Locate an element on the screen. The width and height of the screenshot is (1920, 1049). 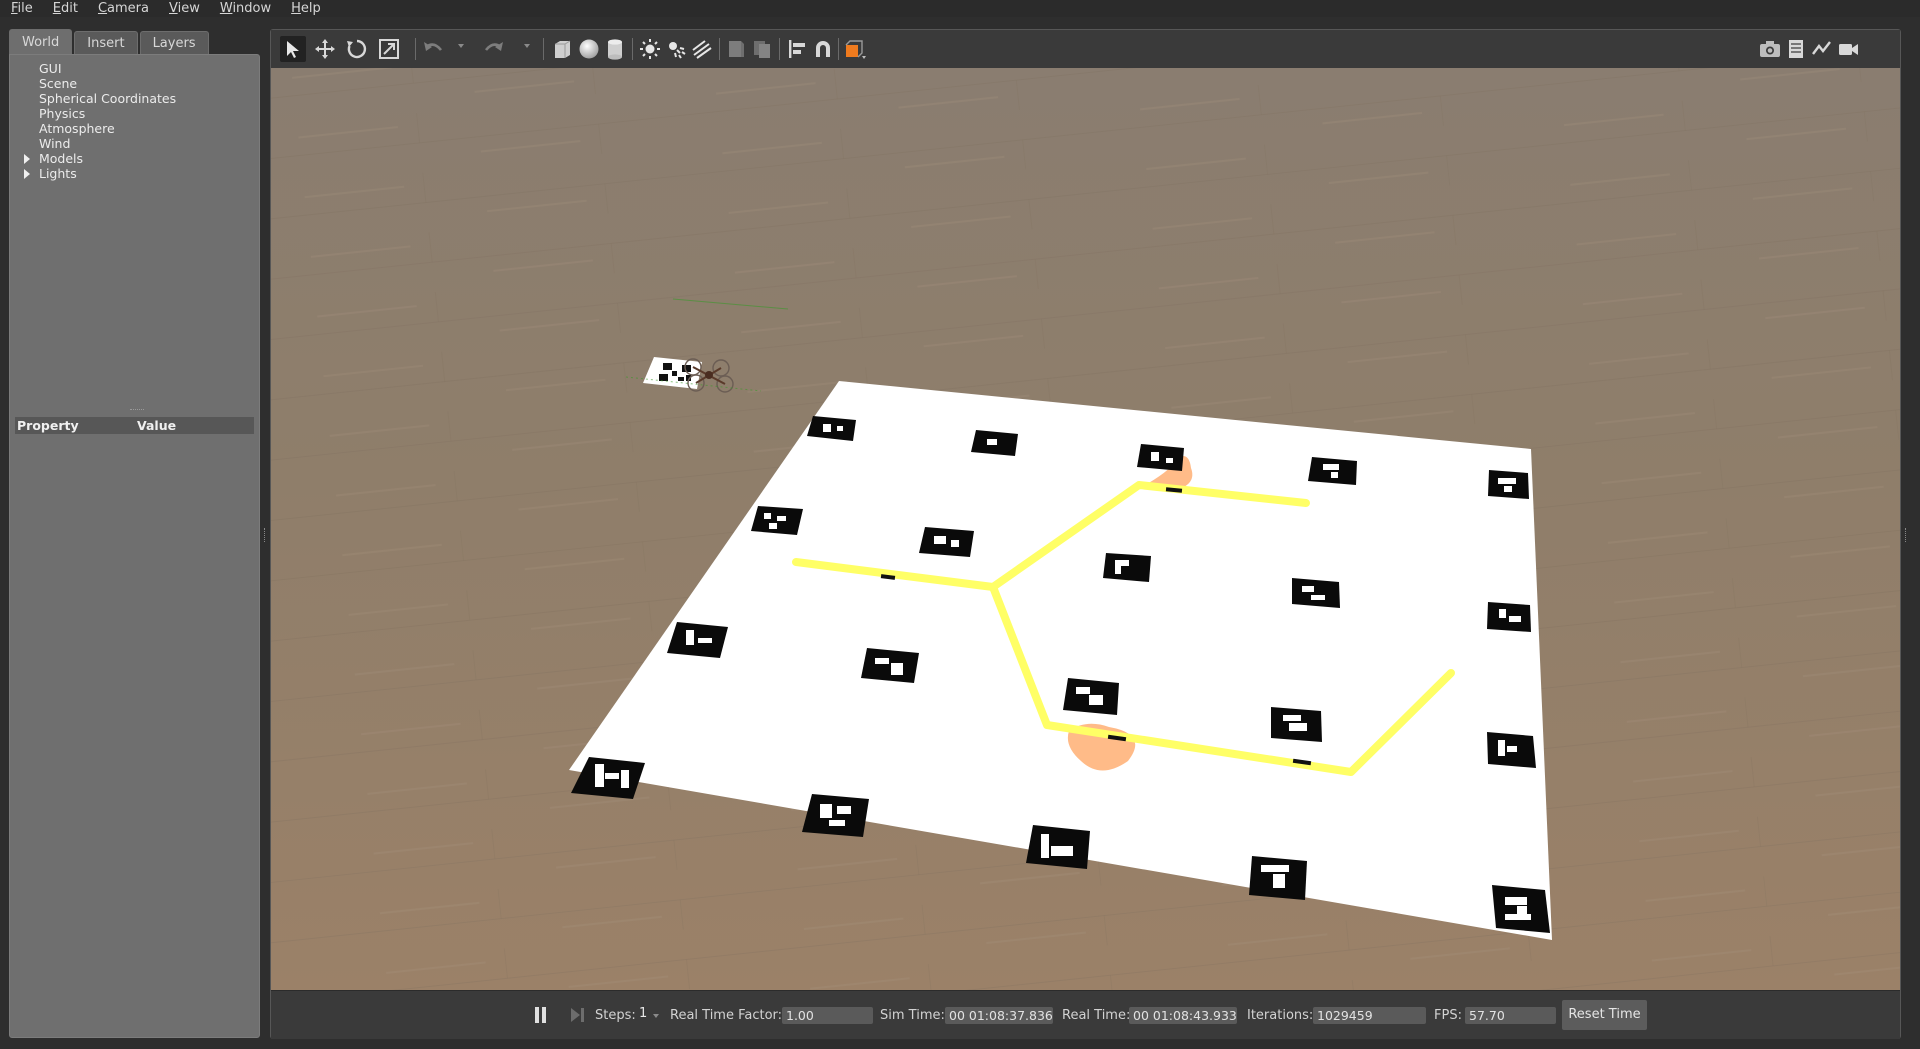
rotate-icon is located at coordinates (357, 49).